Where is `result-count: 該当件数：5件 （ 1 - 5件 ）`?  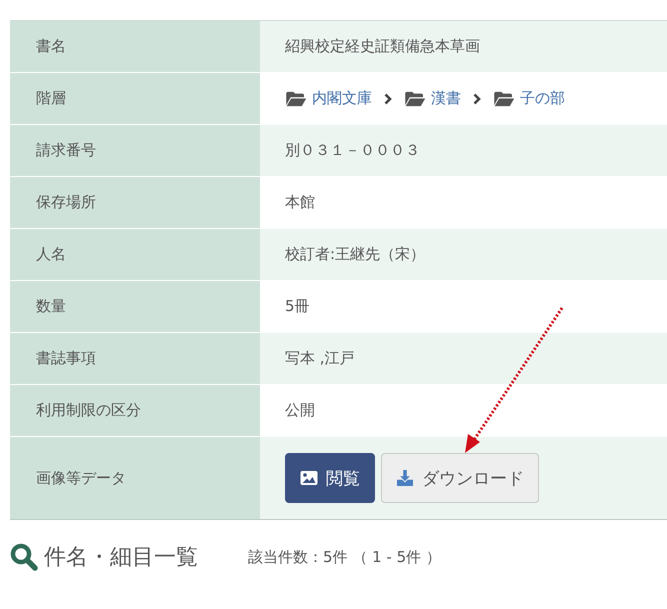 result-count: 該当件数：5件 （ 1 - 5件 ） is located at coordinates (344, 557).